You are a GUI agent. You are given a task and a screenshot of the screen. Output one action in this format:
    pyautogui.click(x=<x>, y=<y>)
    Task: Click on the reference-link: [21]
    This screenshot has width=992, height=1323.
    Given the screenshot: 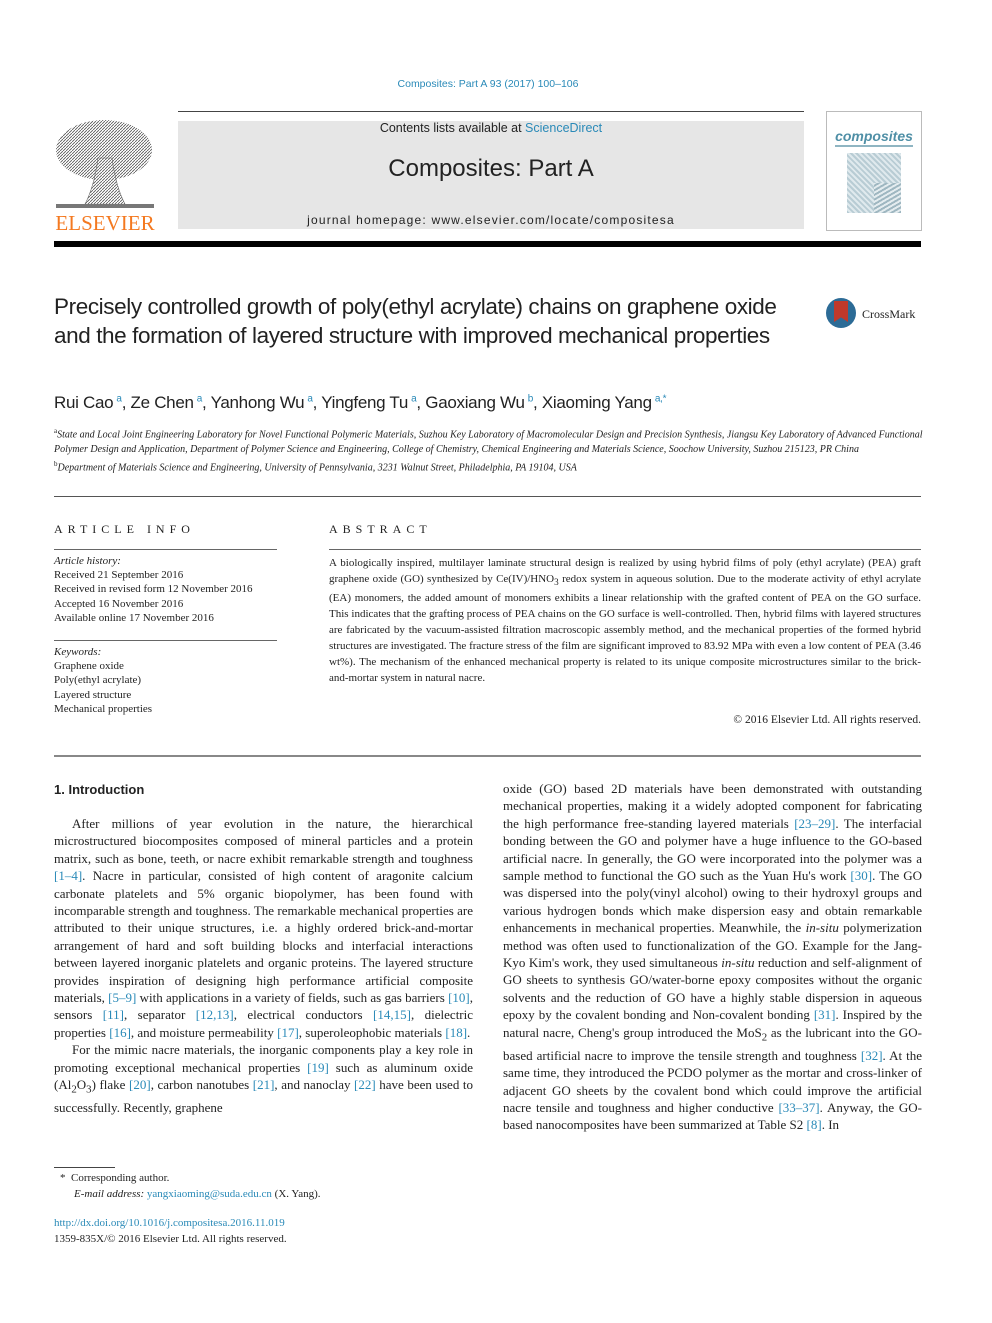 What is the action you would take?
    pyautogui.click(x=264, y=1084)
    